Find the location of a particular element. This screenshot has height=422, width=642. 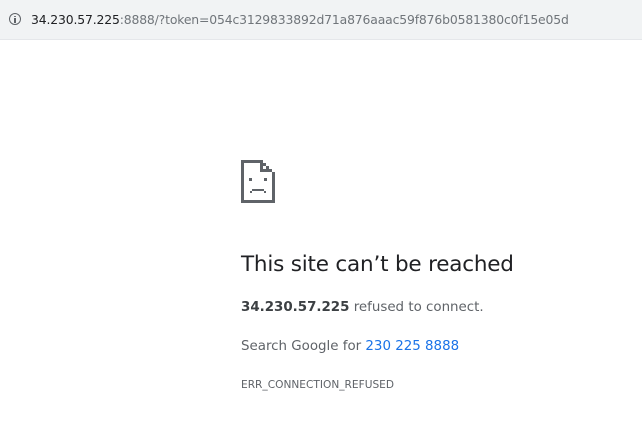

sad-page-icon is located at coordinates (258, 181).